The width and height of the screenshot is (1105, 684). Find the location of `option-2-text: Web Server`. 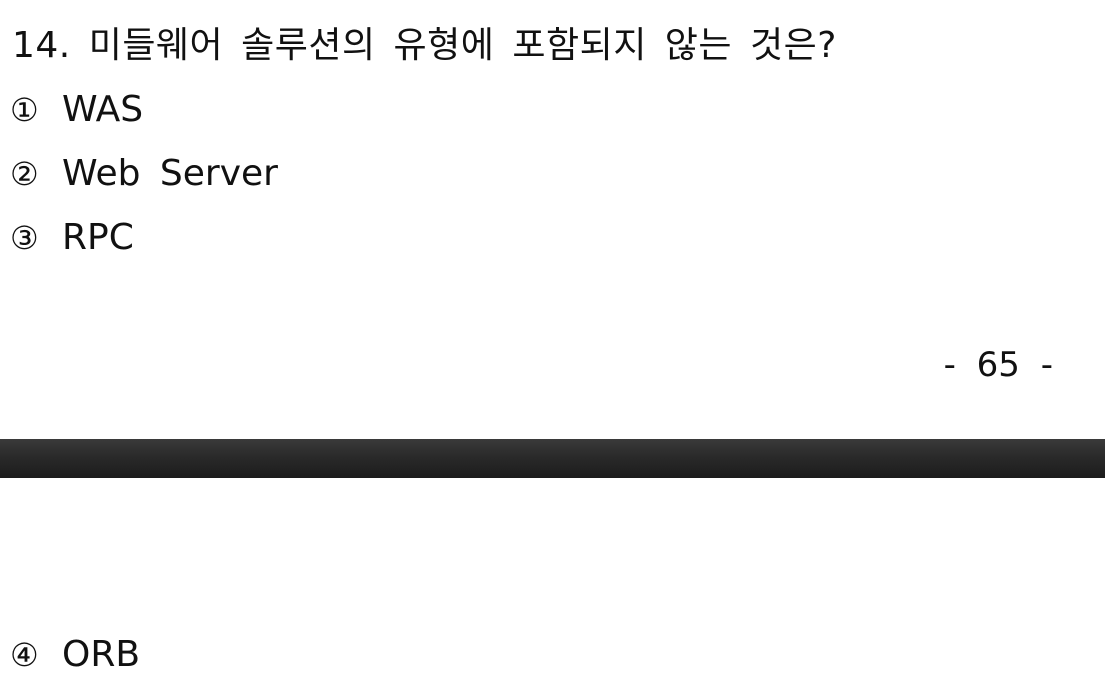

option-2-text: Web Server is located at coordinates (170, 173).